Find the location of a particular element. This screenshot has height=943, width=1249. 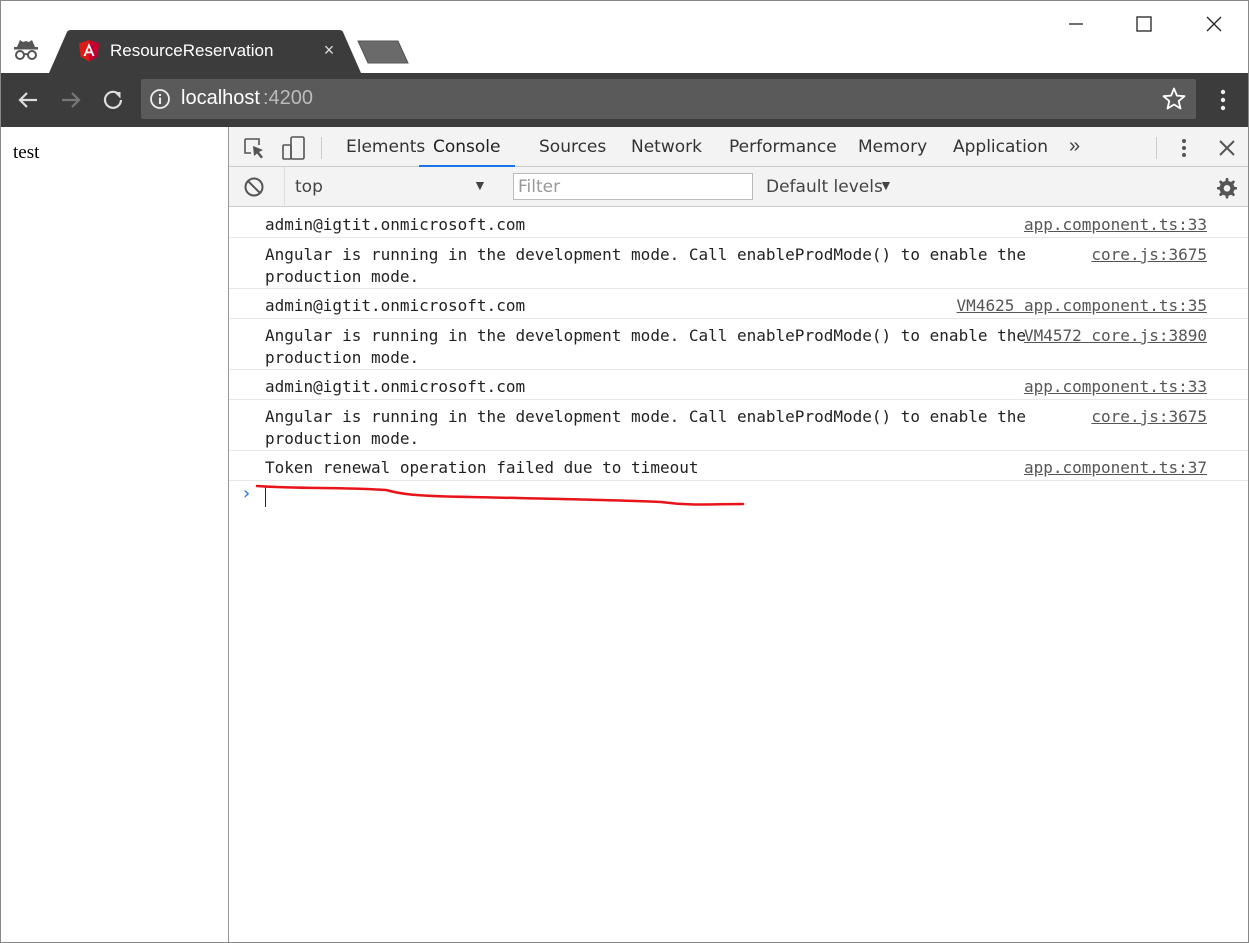

tab-memory: Memory is located at coordinates (892, 147).